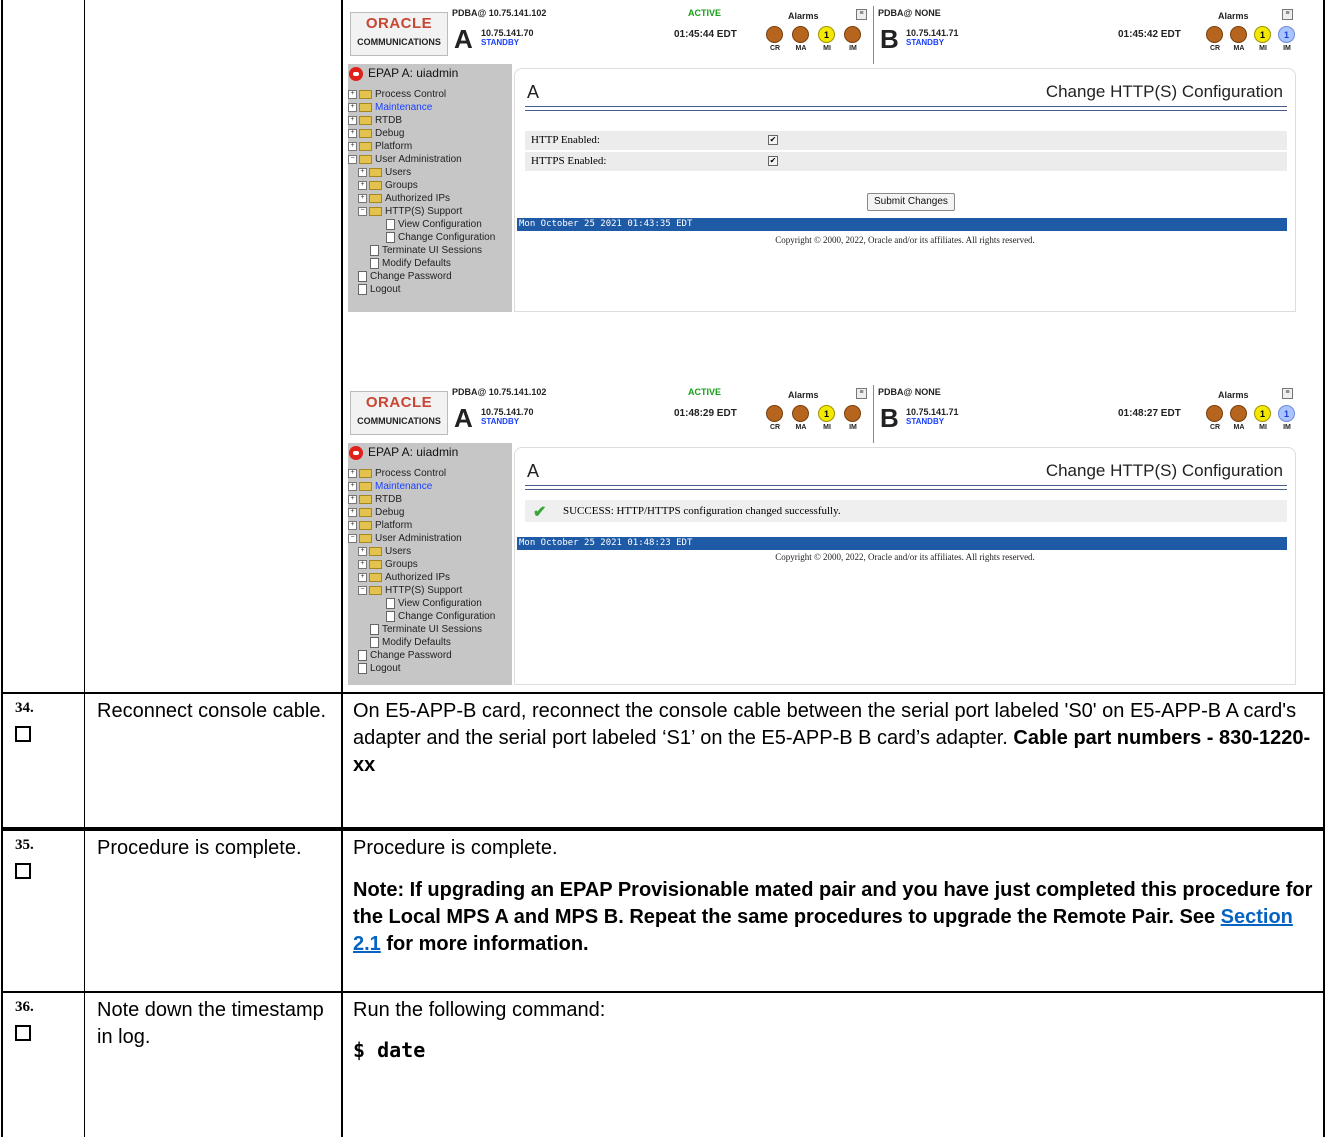 The height and width of the screenshot is (1137, 1327). Describe the element at coordinates (909, 13) in the screenshot. I see `pdba-b: PDBA@ NONE` at that location.